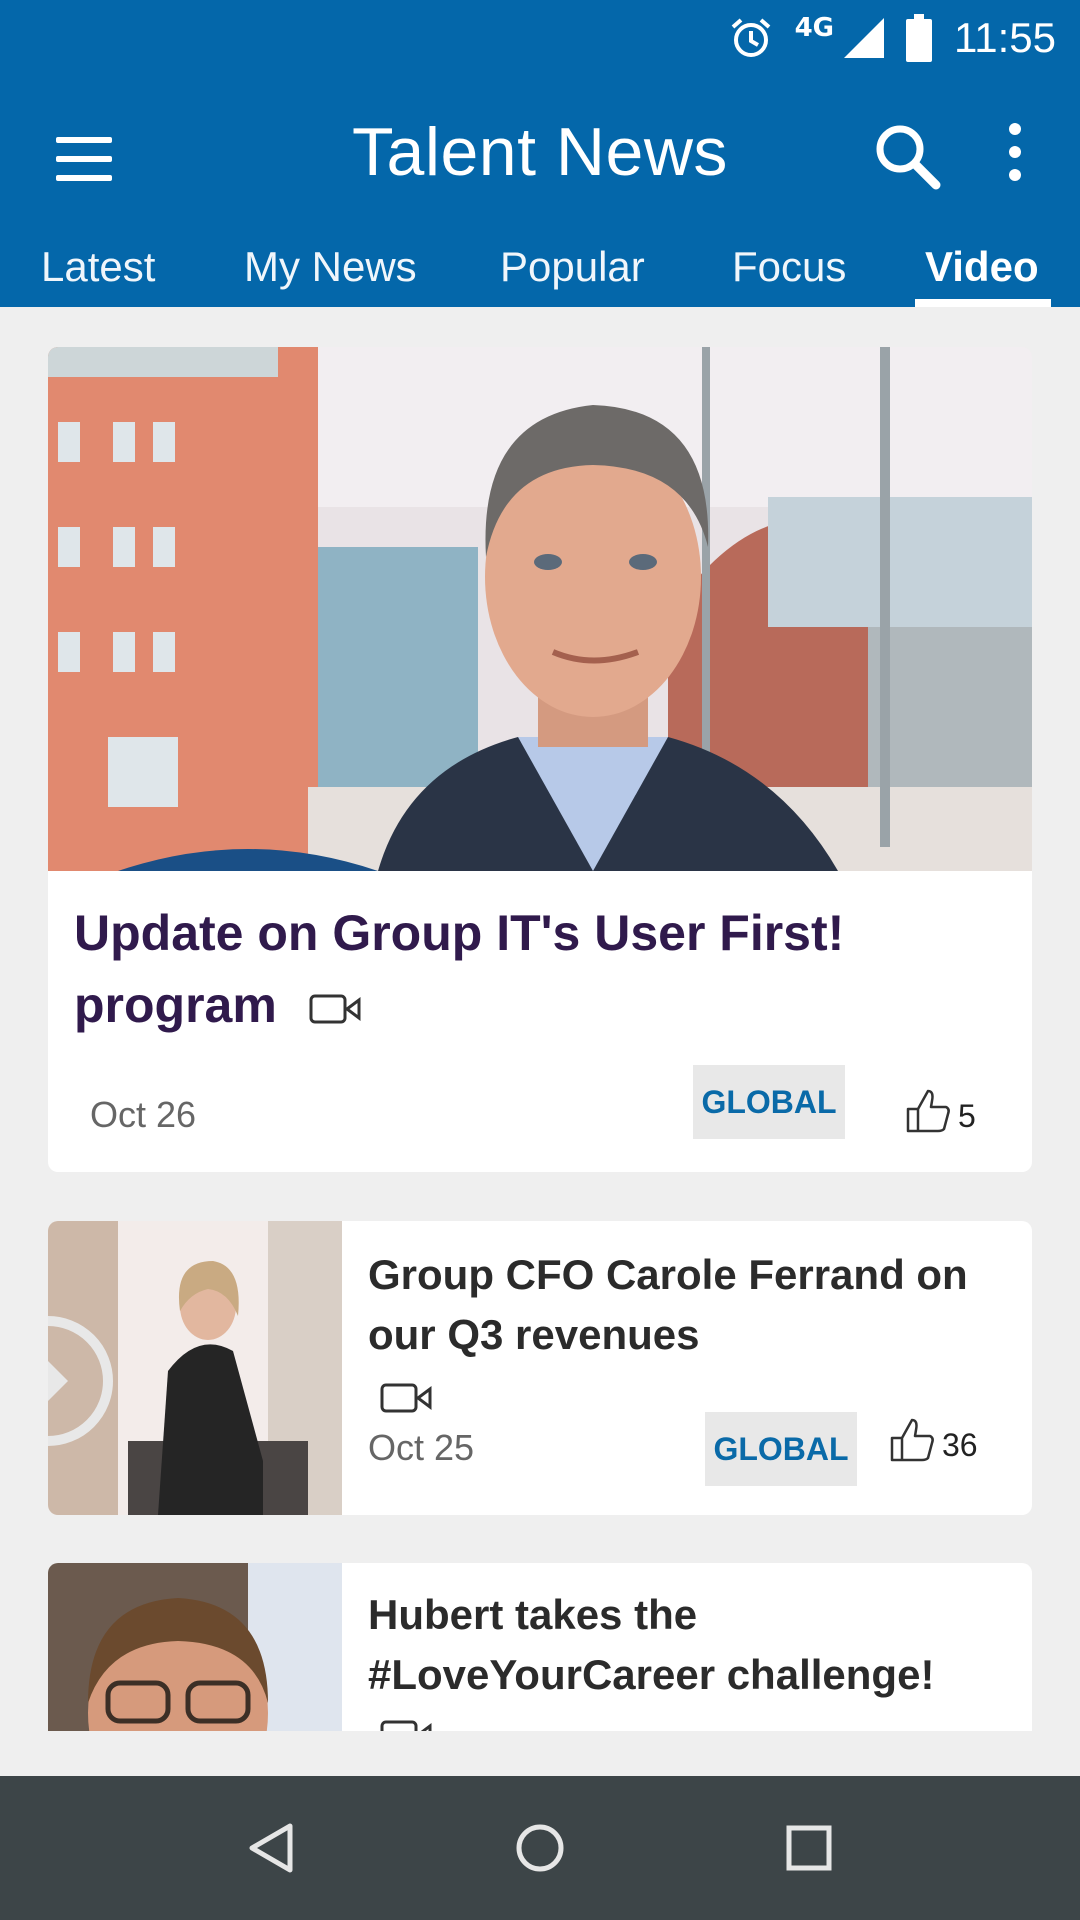  What do you see at coordinates (1015, 153) in the screenshot?
I see `more-vert-icon` at bounding box center [1015, 153].